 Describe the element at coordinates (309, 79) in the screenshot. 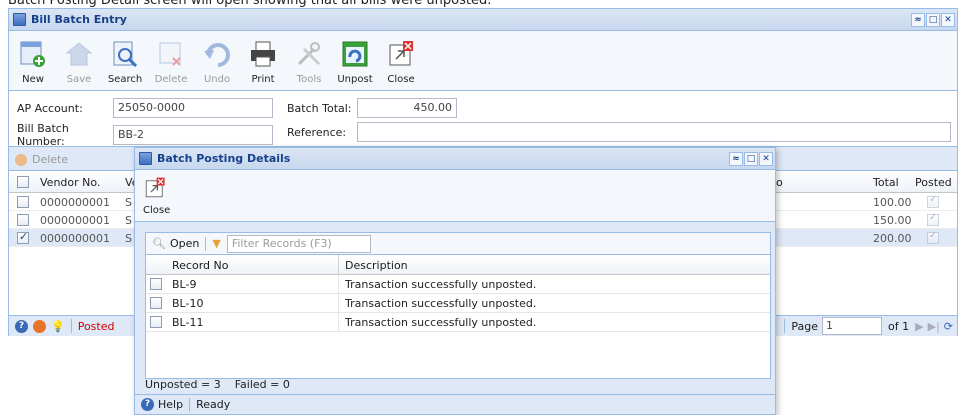

I see `tools-label: Tools` at that location.